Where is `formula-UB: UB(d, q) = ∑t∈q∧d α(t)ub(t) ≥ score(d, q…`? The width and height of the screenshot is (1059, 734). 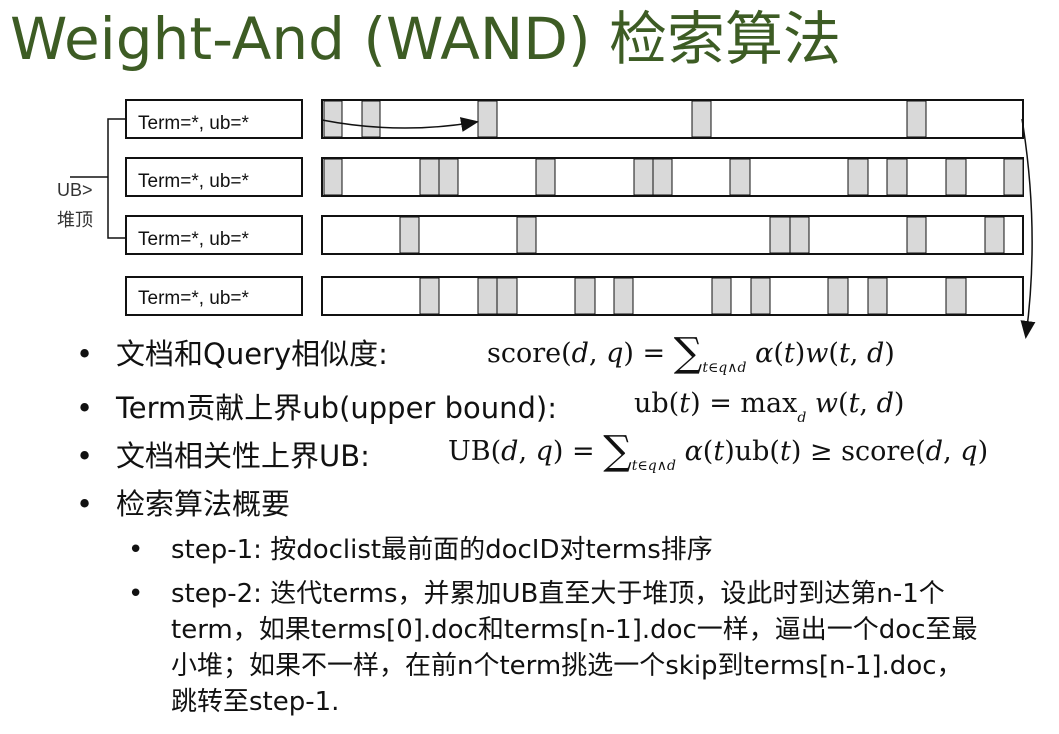 formula-UB: UB(d, q) = ∑t∈q∧d α(t)ub(t) ≥ score(d, q… is located at coordinates (718, 451).